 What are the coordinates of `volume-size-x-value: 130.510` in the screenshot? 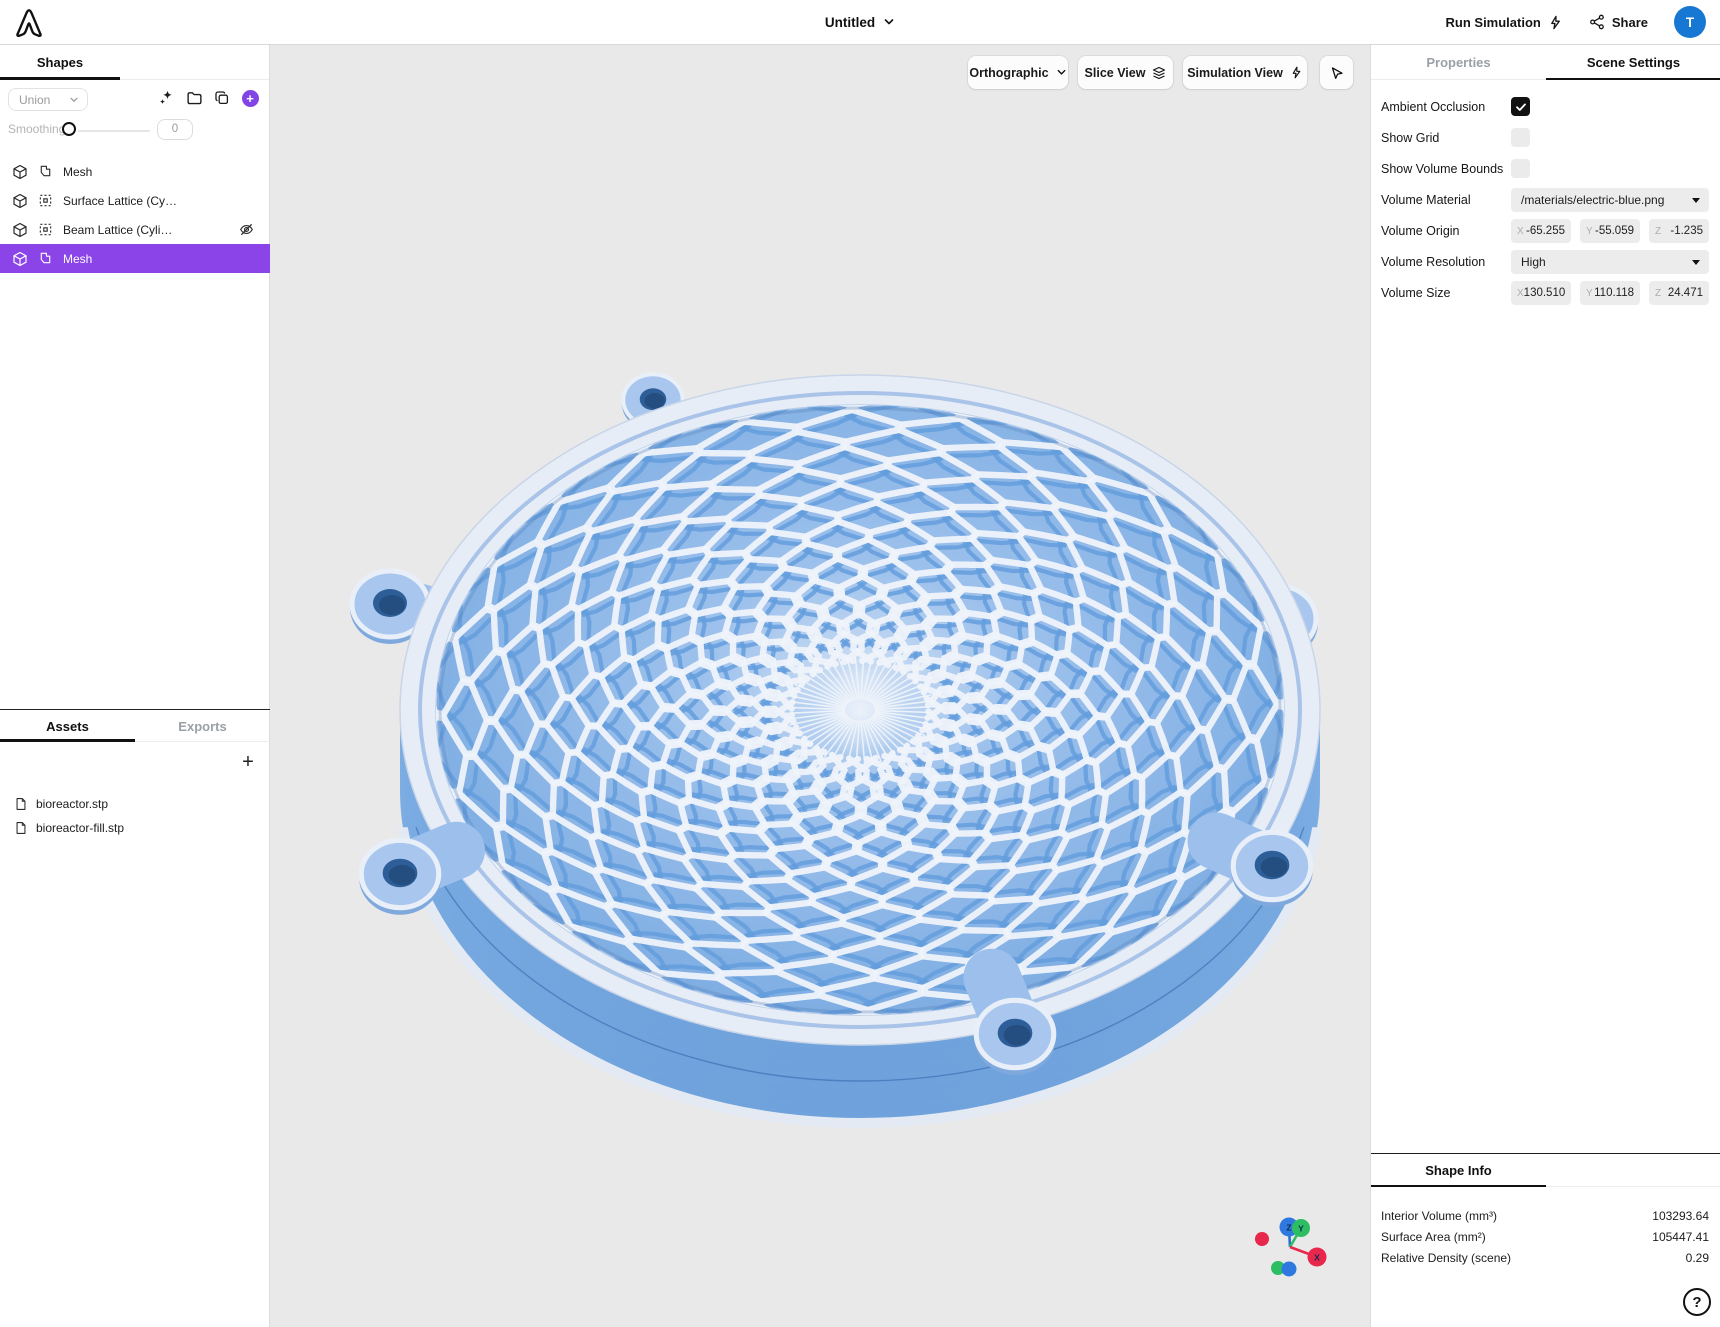 It's located at (1544, 293).